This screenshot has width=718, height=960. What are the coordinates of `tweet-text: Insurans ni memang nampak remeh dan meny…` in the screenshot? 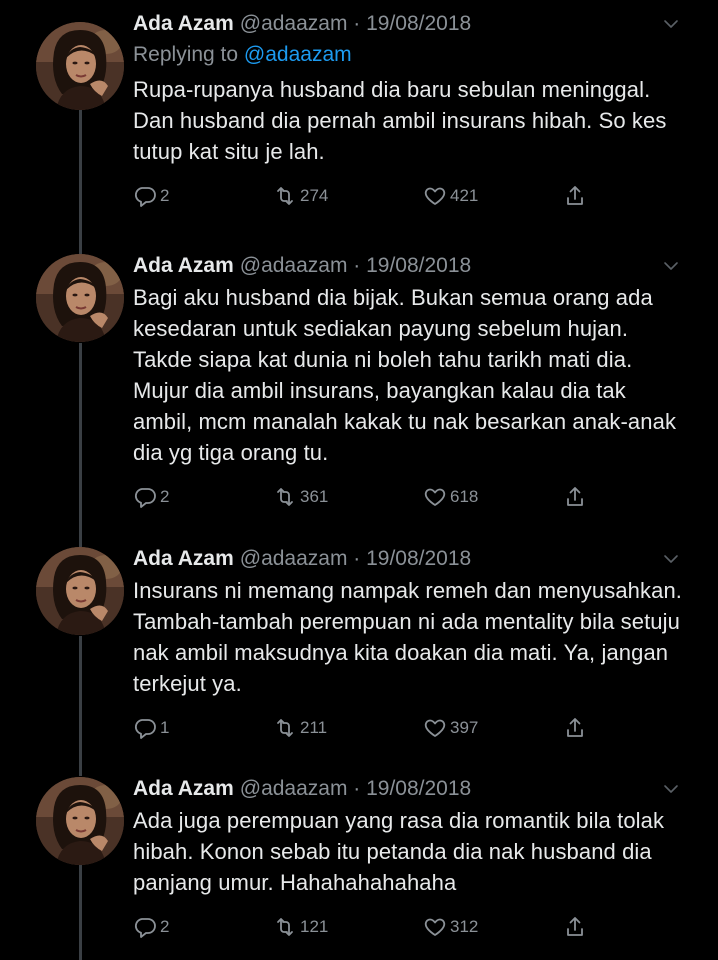 It's located at (407, 637).